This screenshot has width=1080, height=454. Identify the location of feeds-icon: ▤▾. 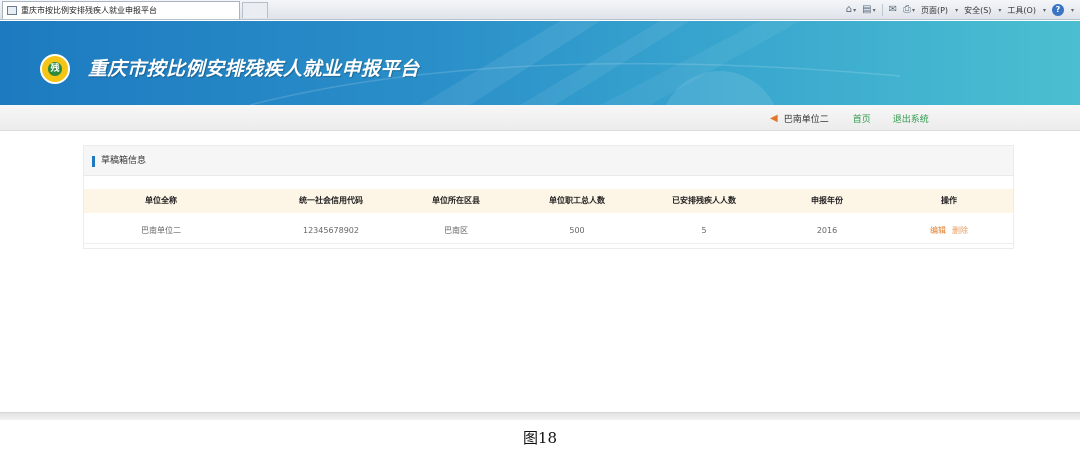
(868, 10).